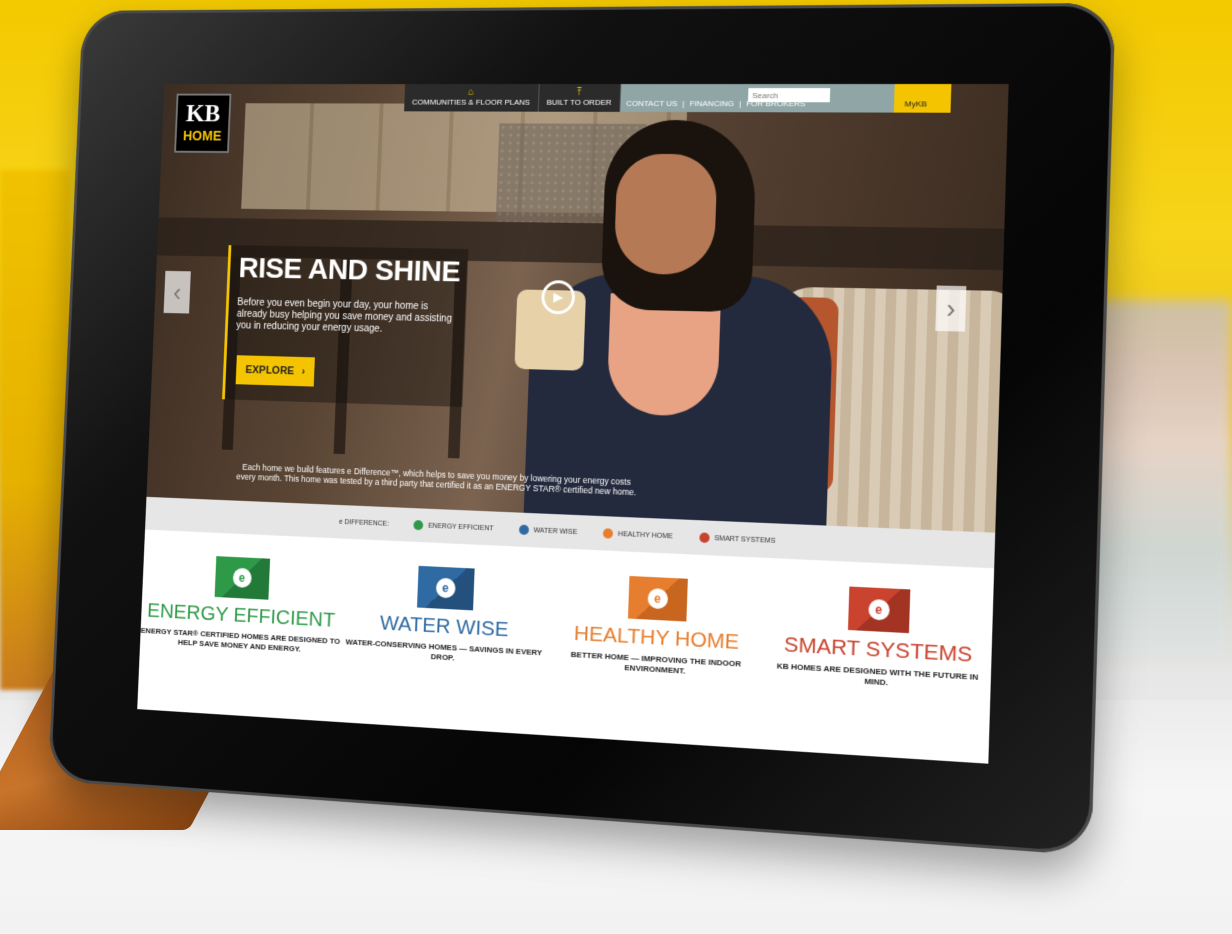 This screenshot has height=934, width=1232. Describe the element at coordinates (270, 371) in the screenshot. I see `explore-label: EXPLORE` at that location.